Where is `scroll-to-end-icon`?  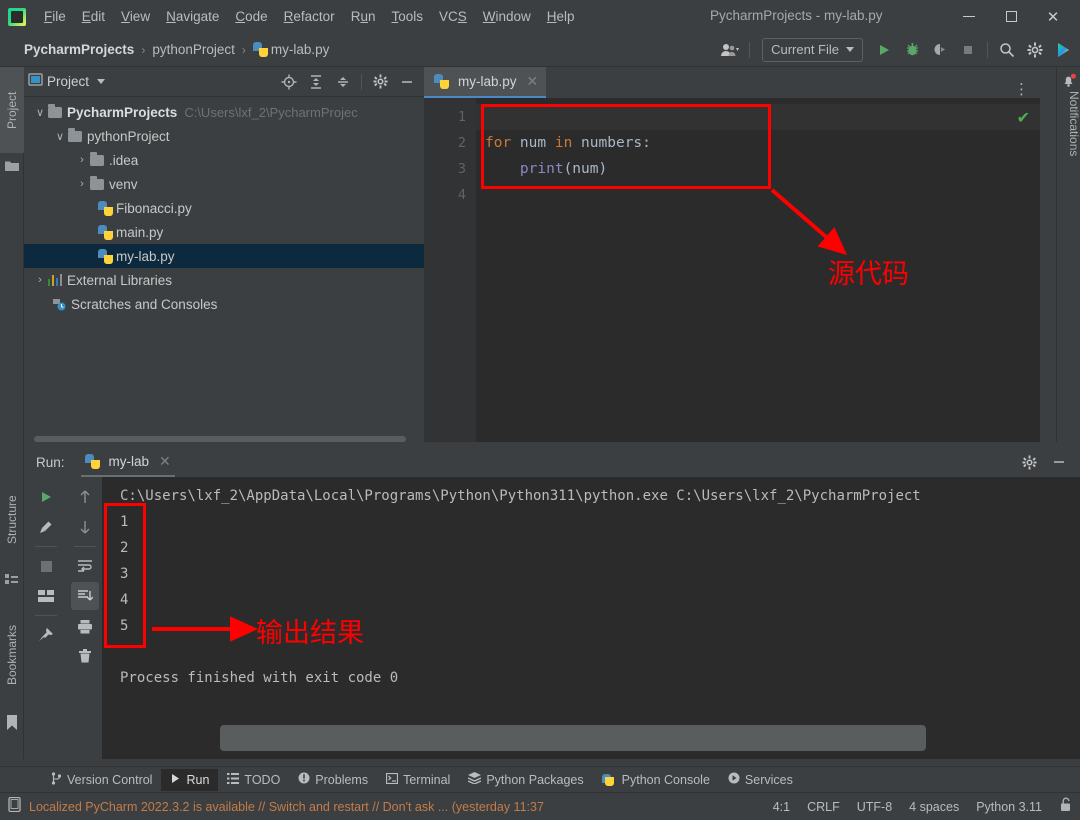
scroll-to-end-icon is located at coordinates (85, 596).